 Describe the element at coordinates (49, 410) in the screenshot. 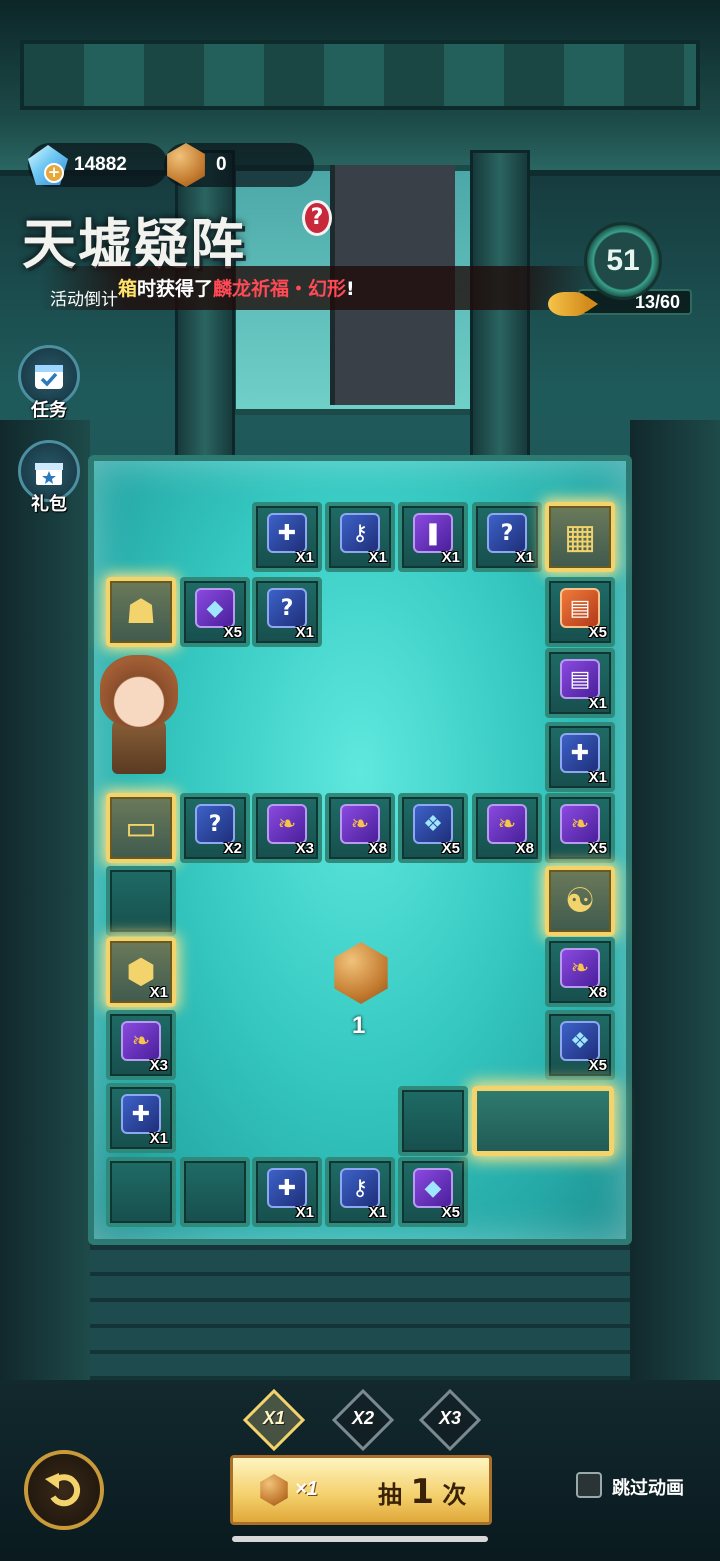

I see `task-label: 任务` at that location.